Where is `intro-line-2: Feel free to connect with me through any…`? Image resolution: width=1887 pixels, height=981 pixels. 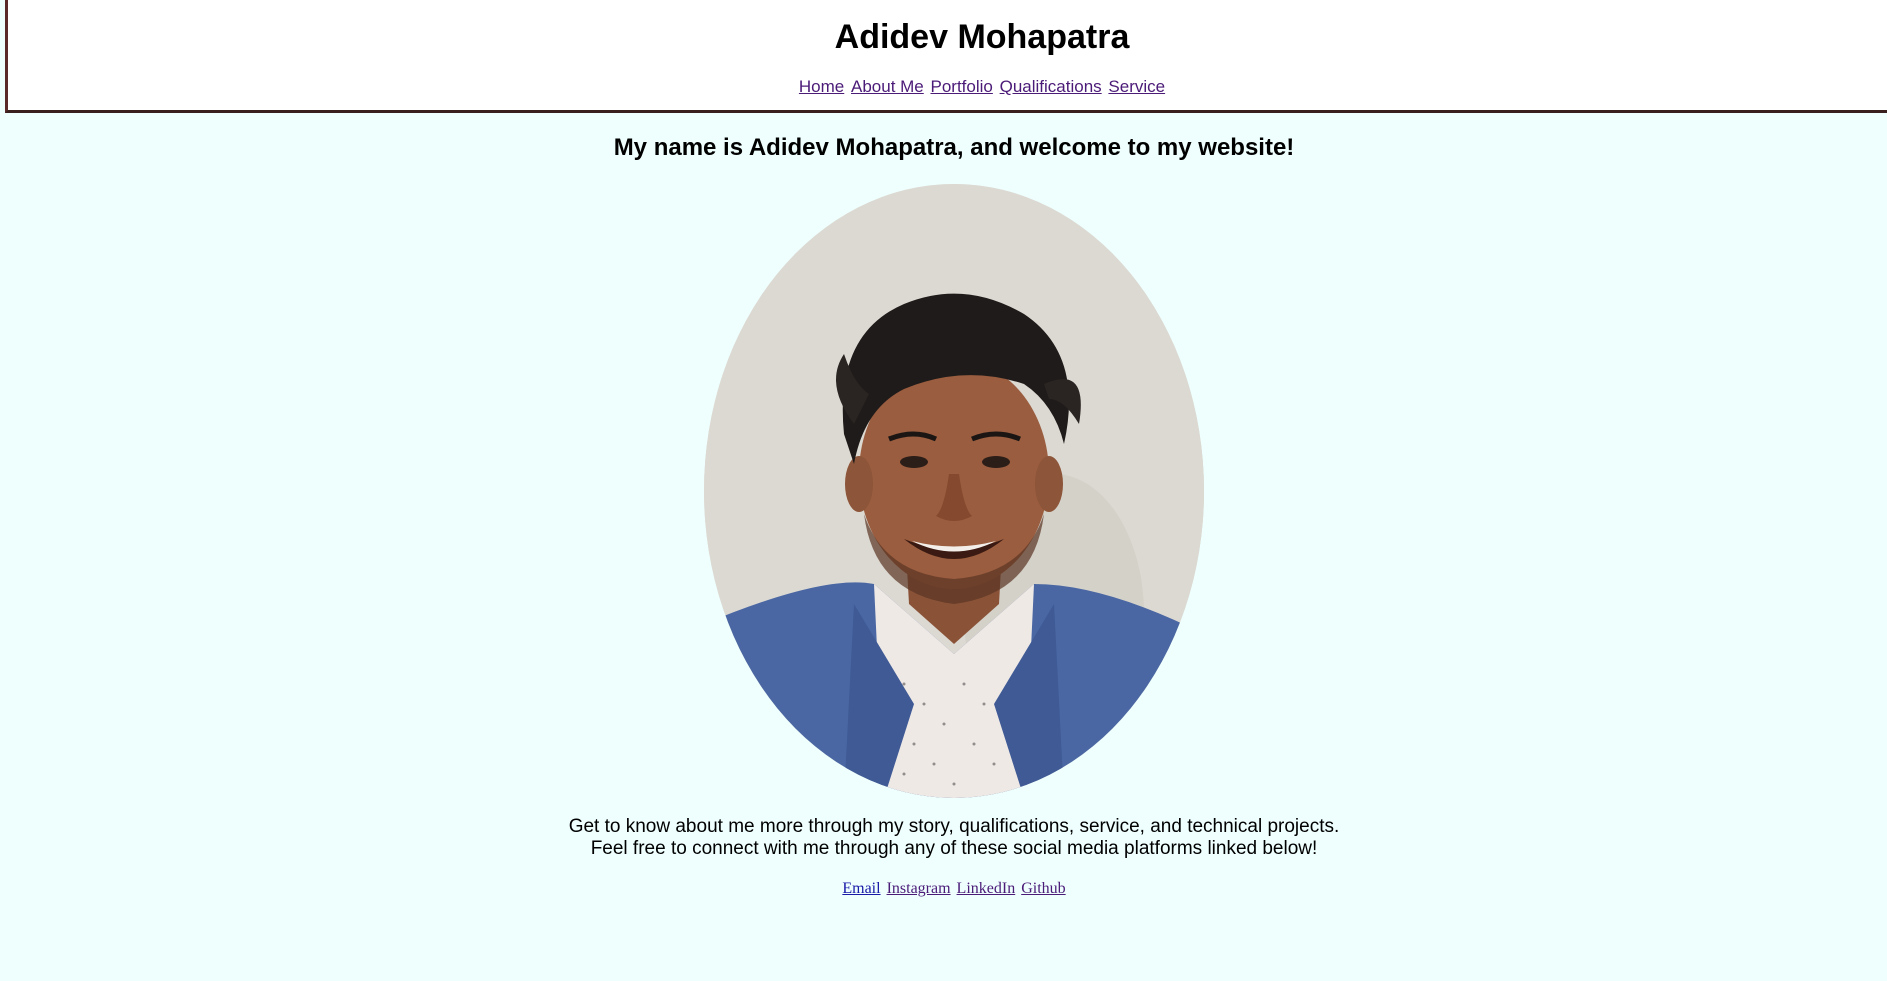 intro-line-2: Feel free to connect with me through any… is located at coordinates (954, 848).